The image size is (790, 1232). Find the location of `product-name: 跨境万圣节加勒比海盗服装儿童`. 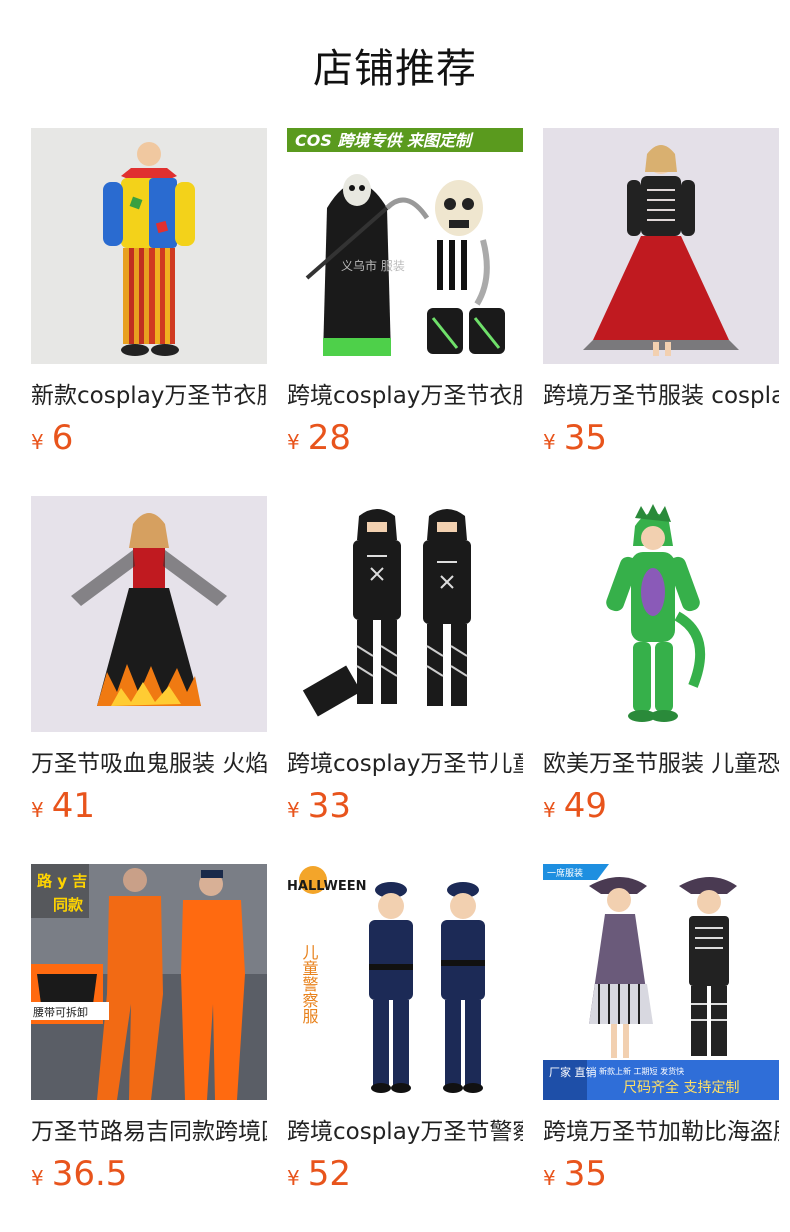

product-name: 跨境万圣节加勒比海盗服装儿童 is located at coordinates (661, 1132).